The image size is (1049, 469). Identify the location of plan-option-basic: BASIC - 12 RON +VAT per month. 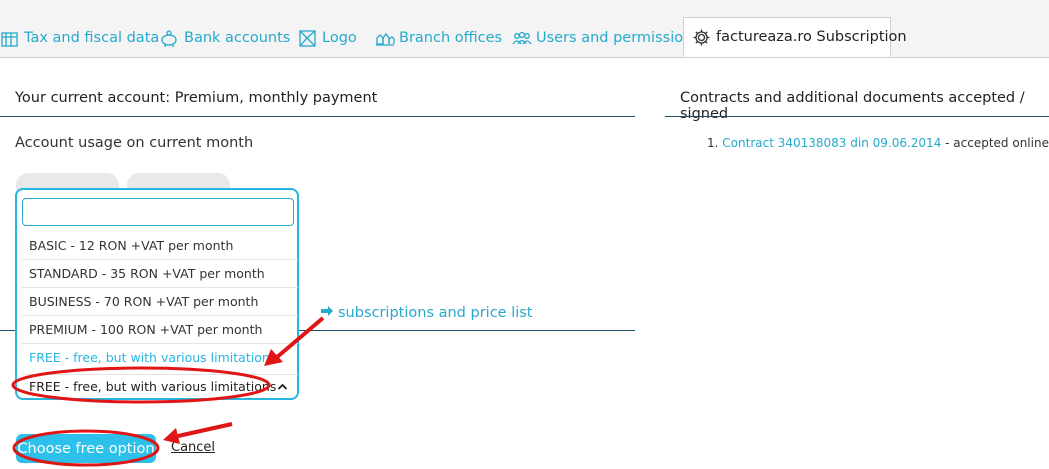
(160, 246).